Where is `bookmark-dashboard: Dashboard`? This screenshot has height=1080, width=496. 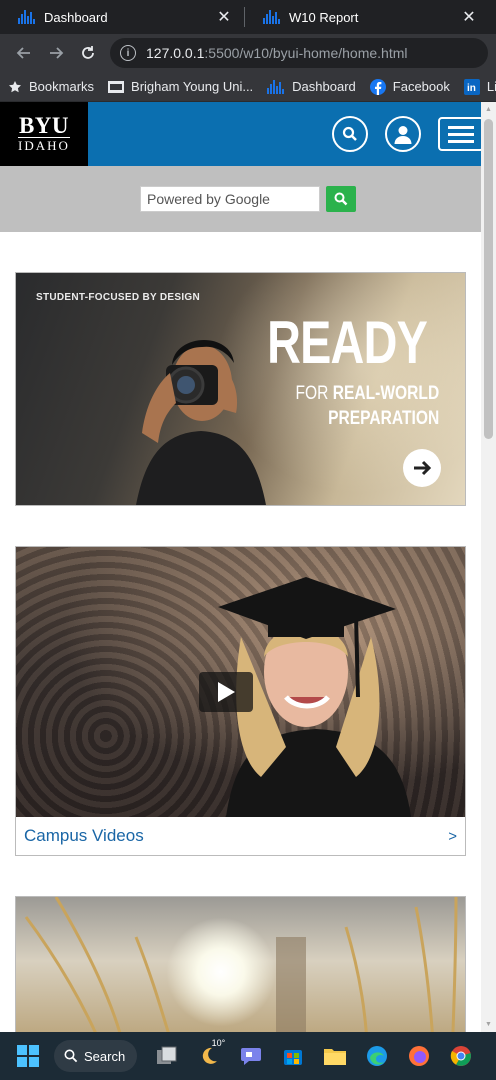 bookmark-dashboard: Dashboard is located at coordinates (311, 86).